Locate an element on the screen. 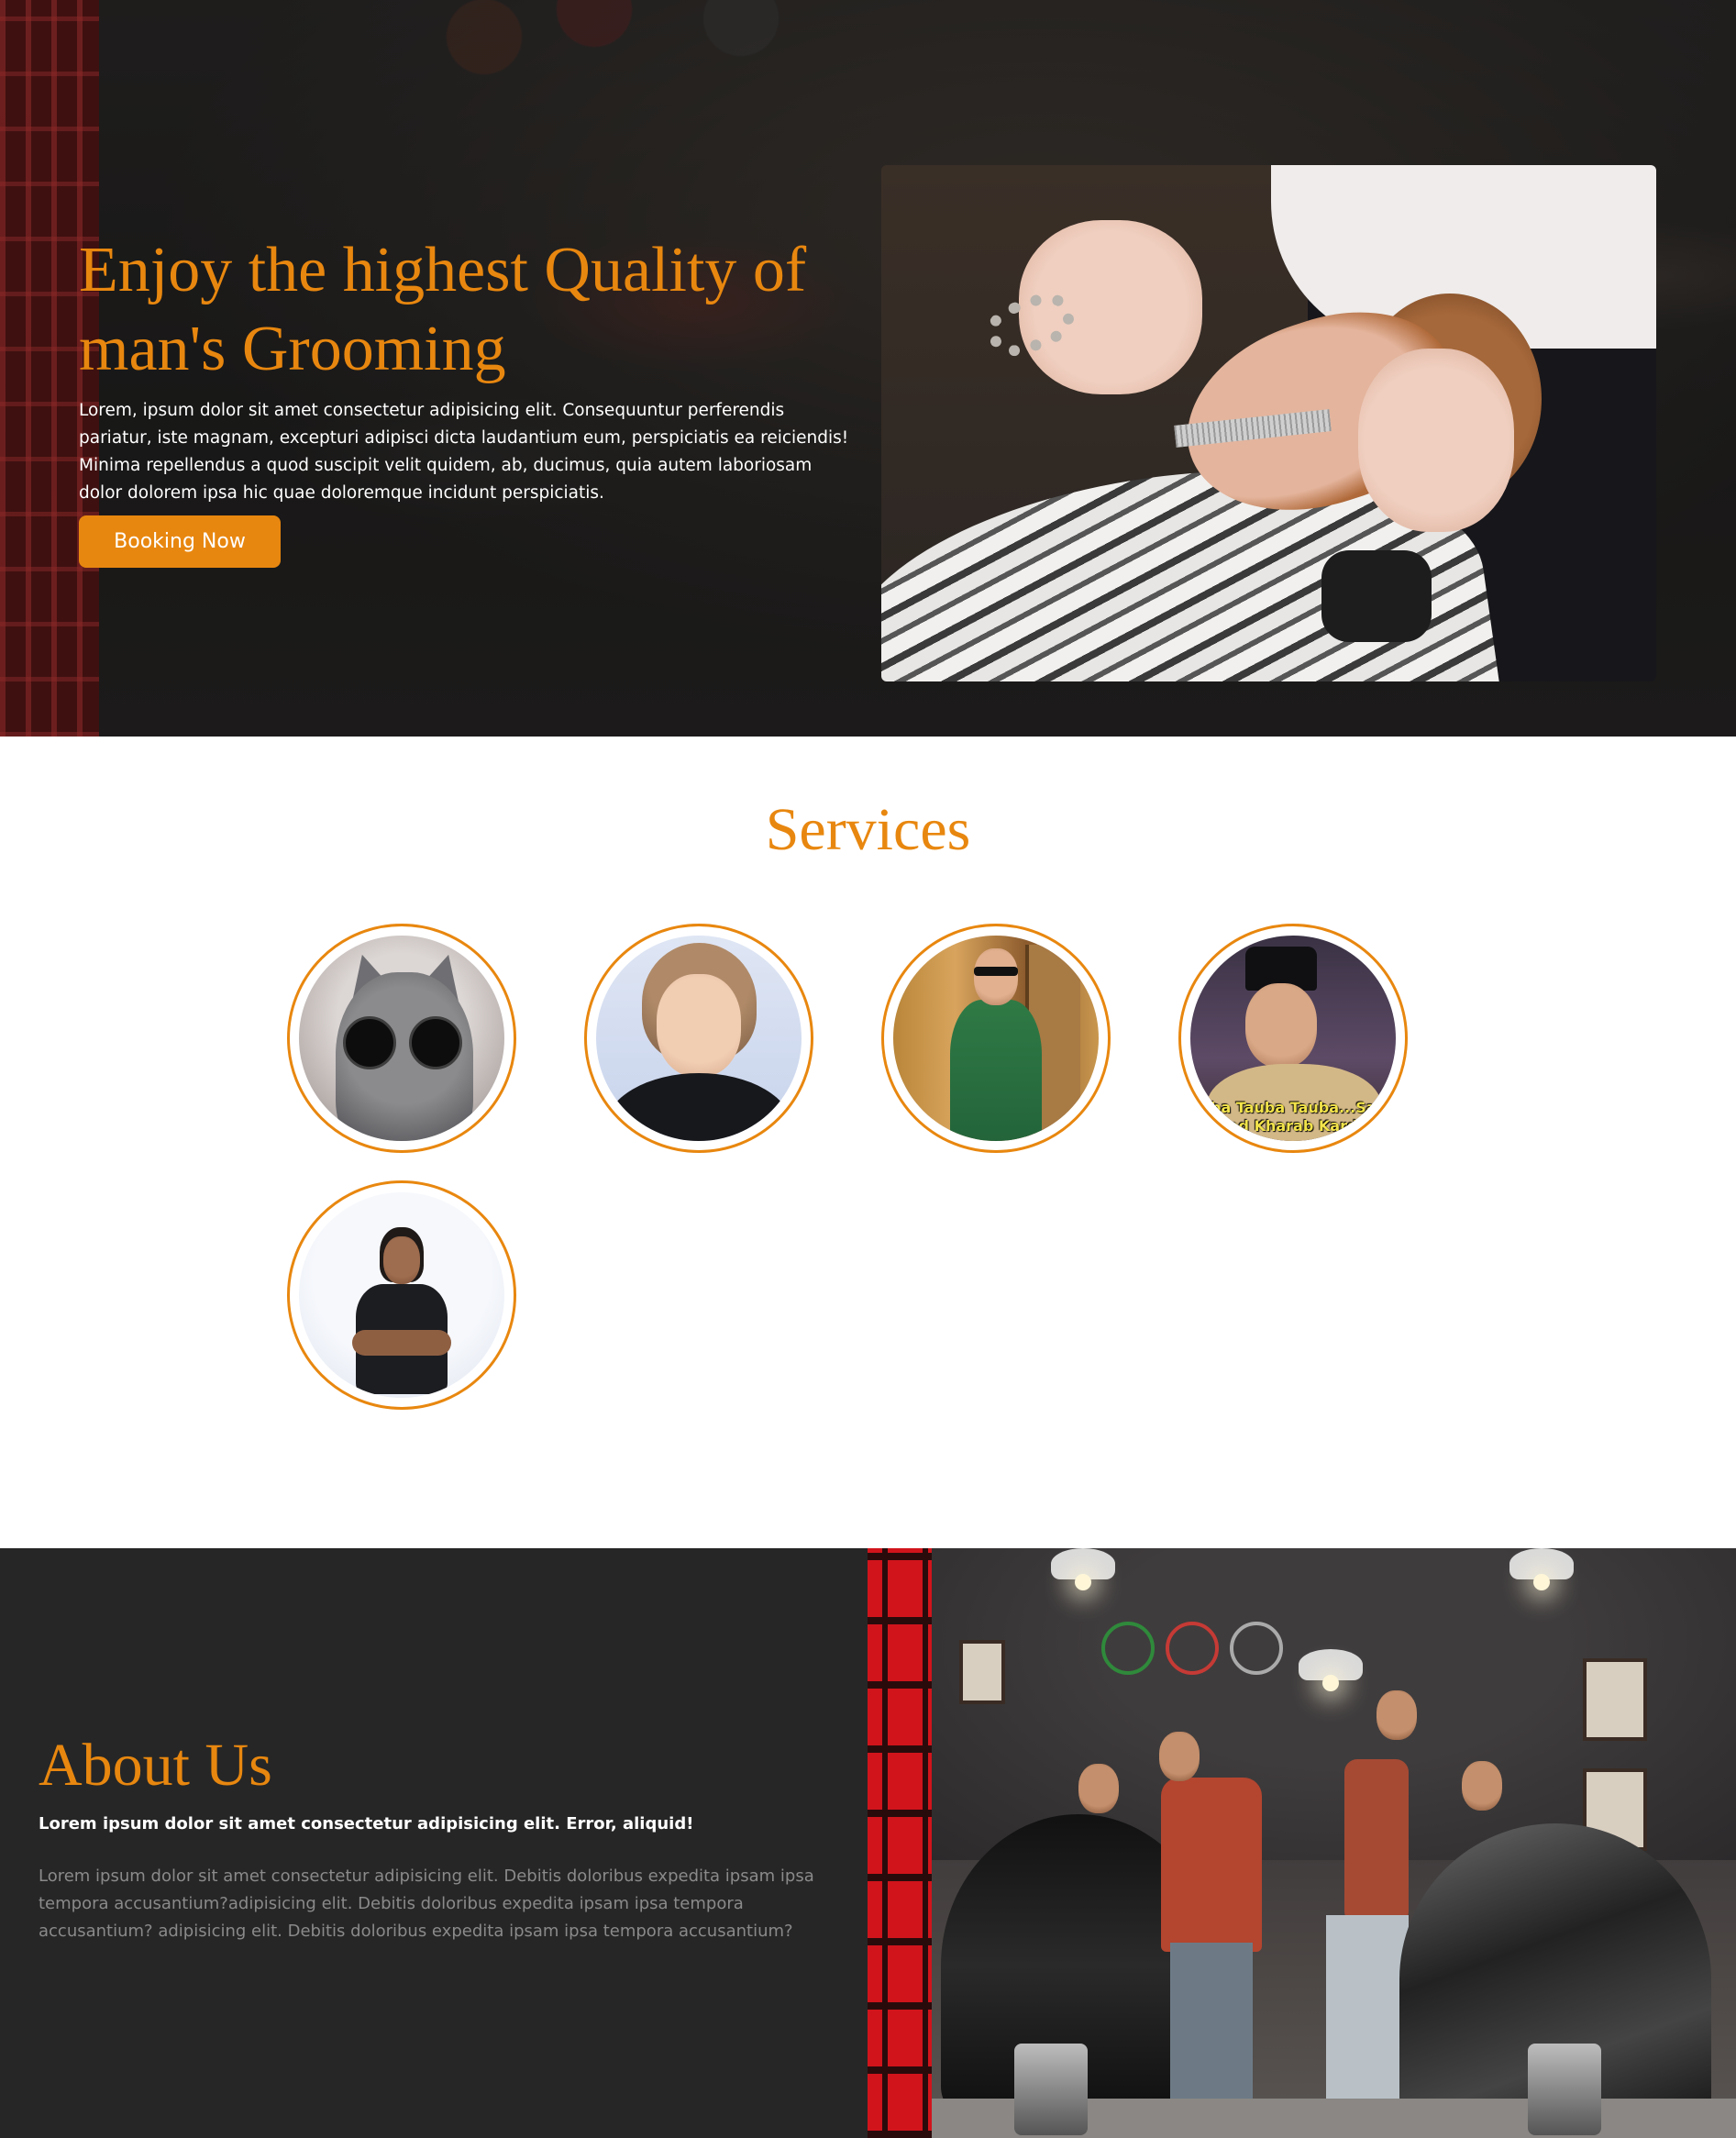  sunglasses-lens-left is located at coordinates (369, 1043).